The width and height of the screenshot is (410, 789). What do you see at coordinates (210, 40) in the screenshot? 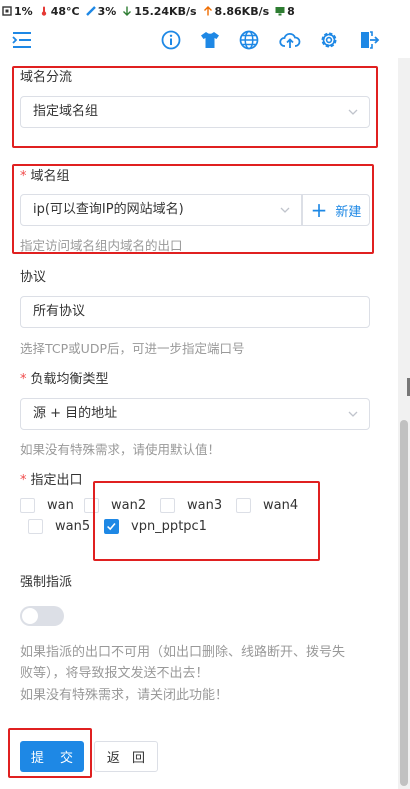
I see `tshirt-icon` at bounding box center [210, 40].